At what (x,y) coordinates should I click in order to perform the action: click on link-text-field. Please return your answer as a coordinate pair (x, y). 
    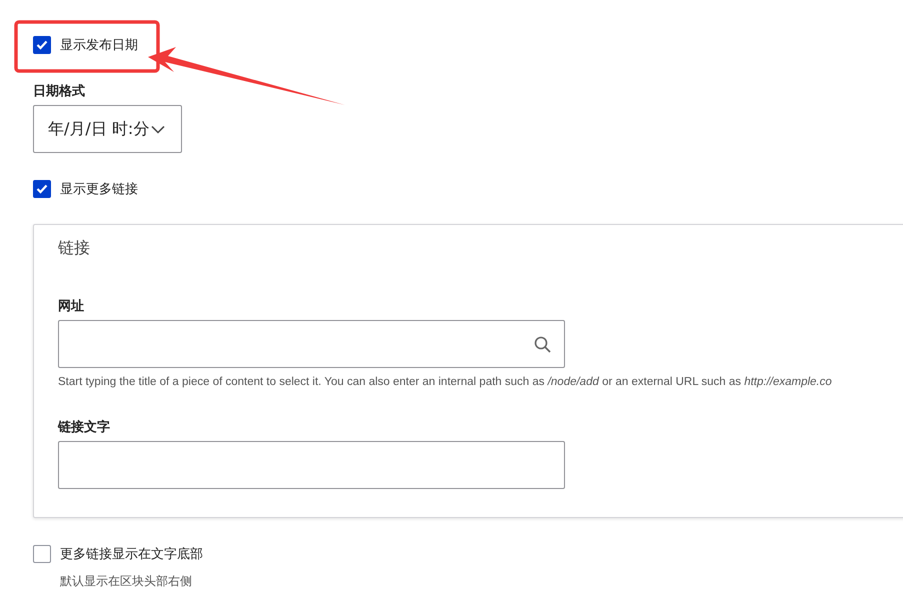
    Looking at the image, I should click on (311, 465).